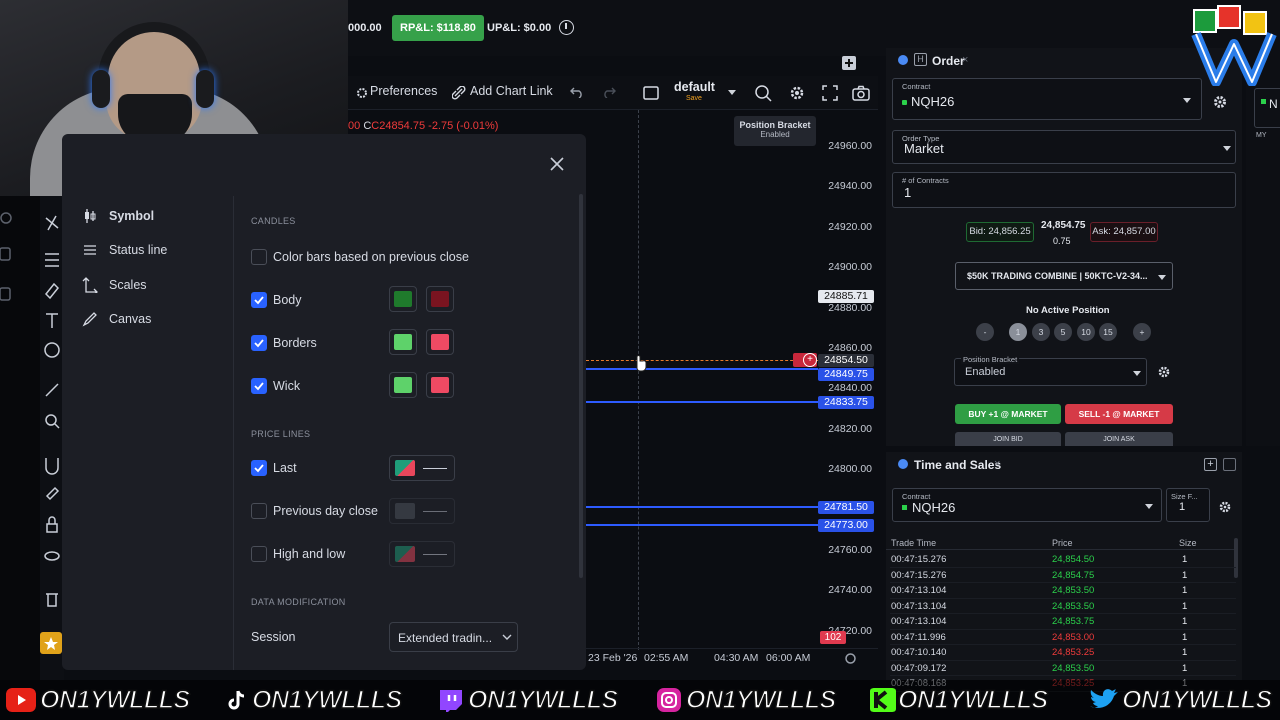  I want to click on layout-save-label: Save, so click(694, 98).